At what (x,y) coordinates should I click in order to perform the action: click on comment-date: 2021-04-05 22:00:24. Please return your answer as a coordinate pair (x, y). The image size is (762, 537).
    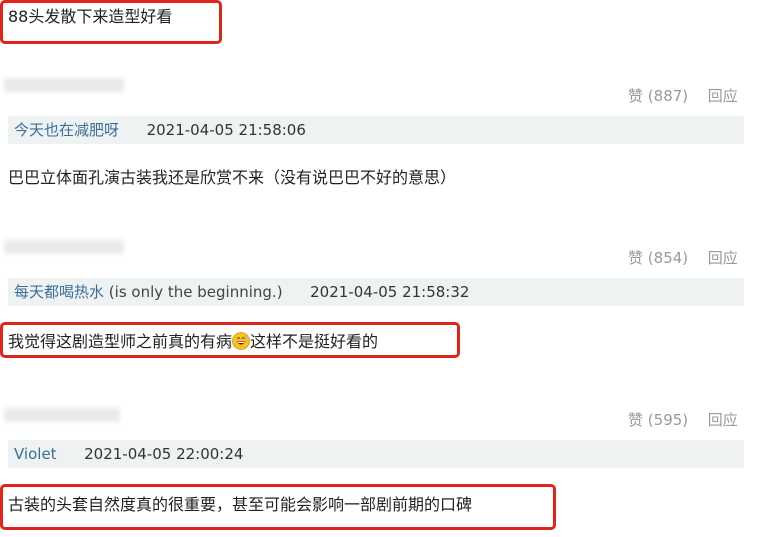
    Looking at the image, I should click on (164, 454).